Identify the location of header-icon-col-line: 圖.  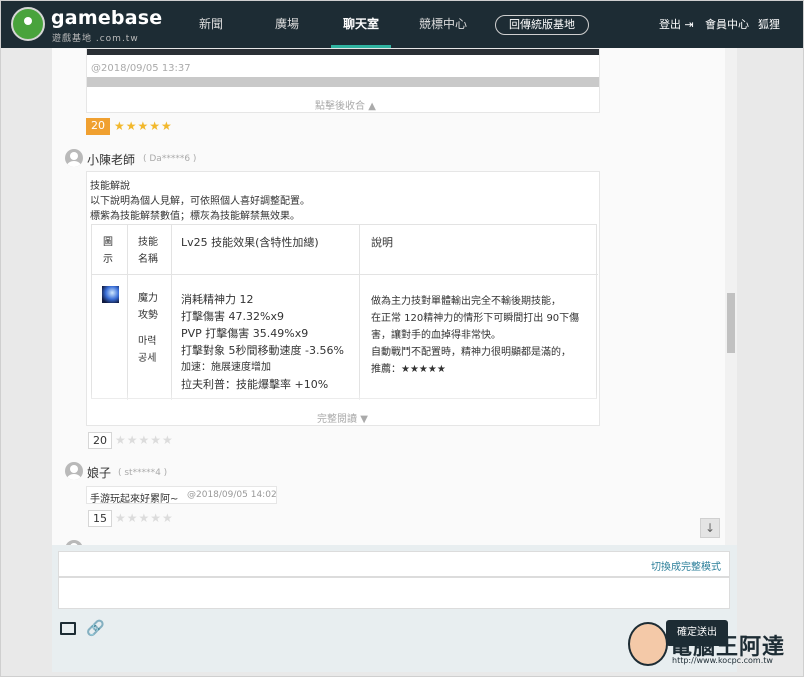
(108, 242).